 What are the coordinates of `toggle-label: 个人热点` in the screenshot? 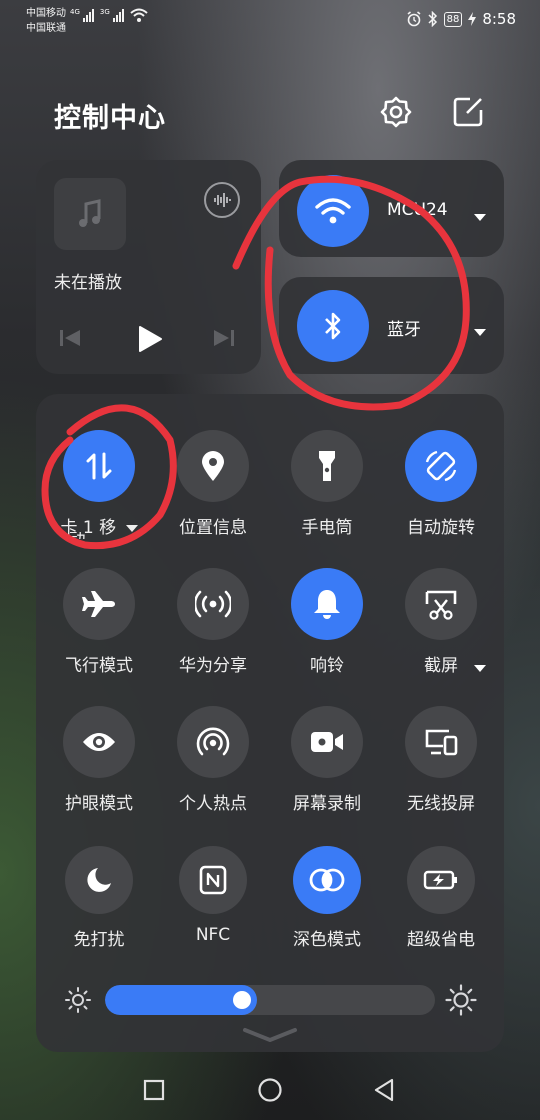 It's located at (213, 804).